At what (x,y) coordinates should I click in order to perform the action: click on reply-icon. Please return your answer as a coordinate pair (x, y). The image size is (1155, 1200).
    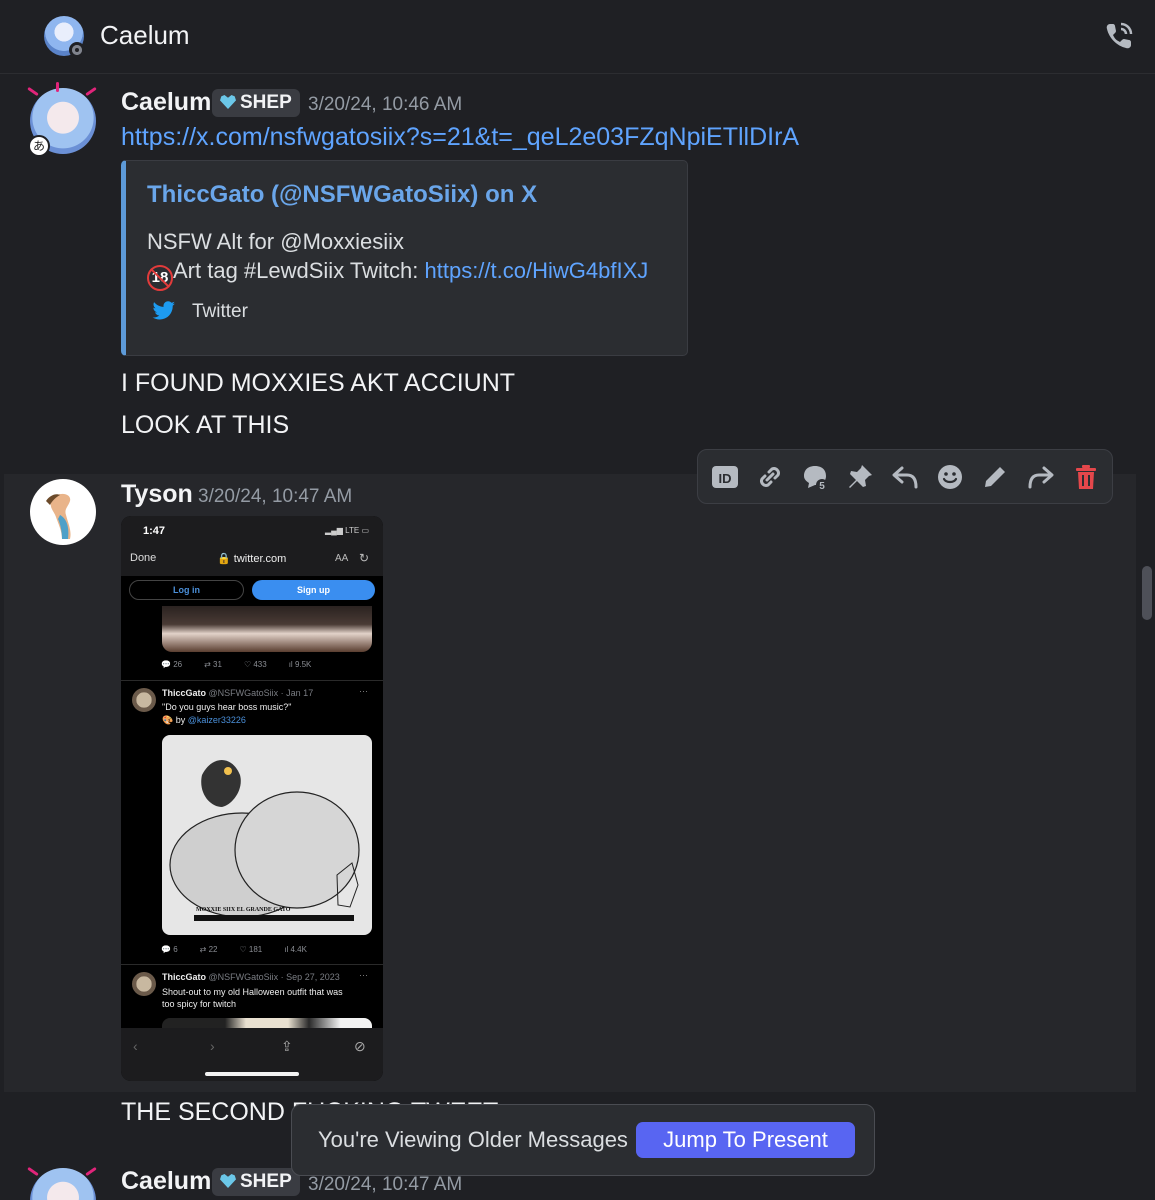
    Looking at the image, I should click on (905, 477).